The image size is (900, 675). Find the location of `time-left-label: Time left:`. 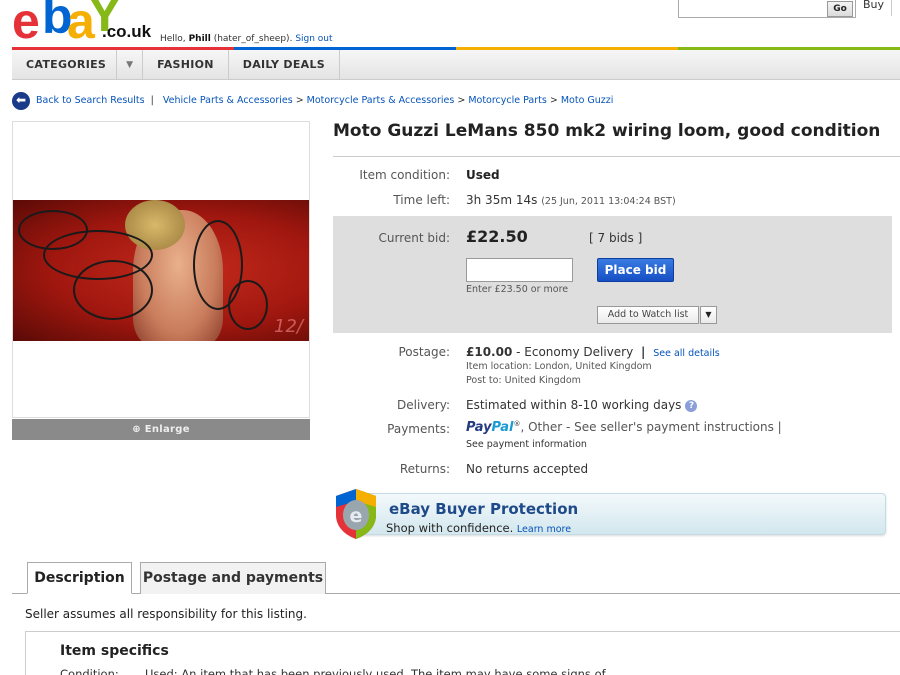

time-left-label: Time left: is located at coordinates (421, 200).